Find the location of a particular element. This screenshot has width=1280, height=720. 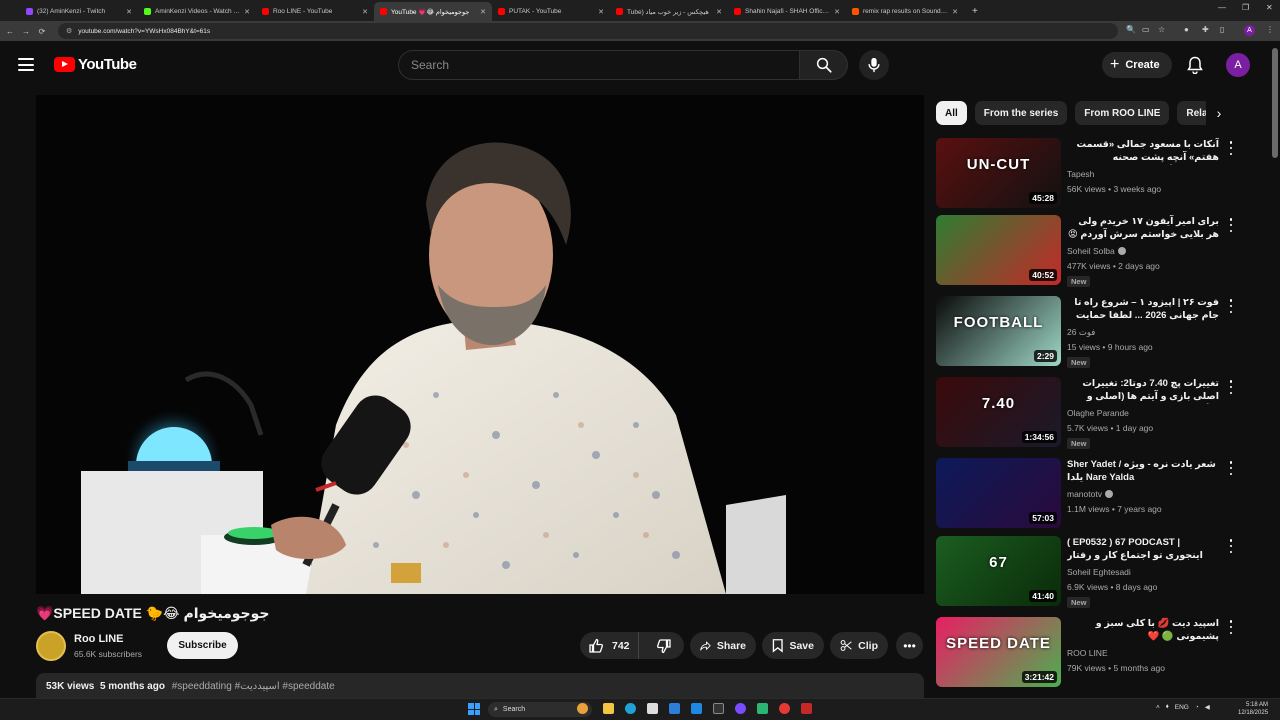

clock: 5:18 AM 12/18/2025 is located at coordinates (1253, 709).